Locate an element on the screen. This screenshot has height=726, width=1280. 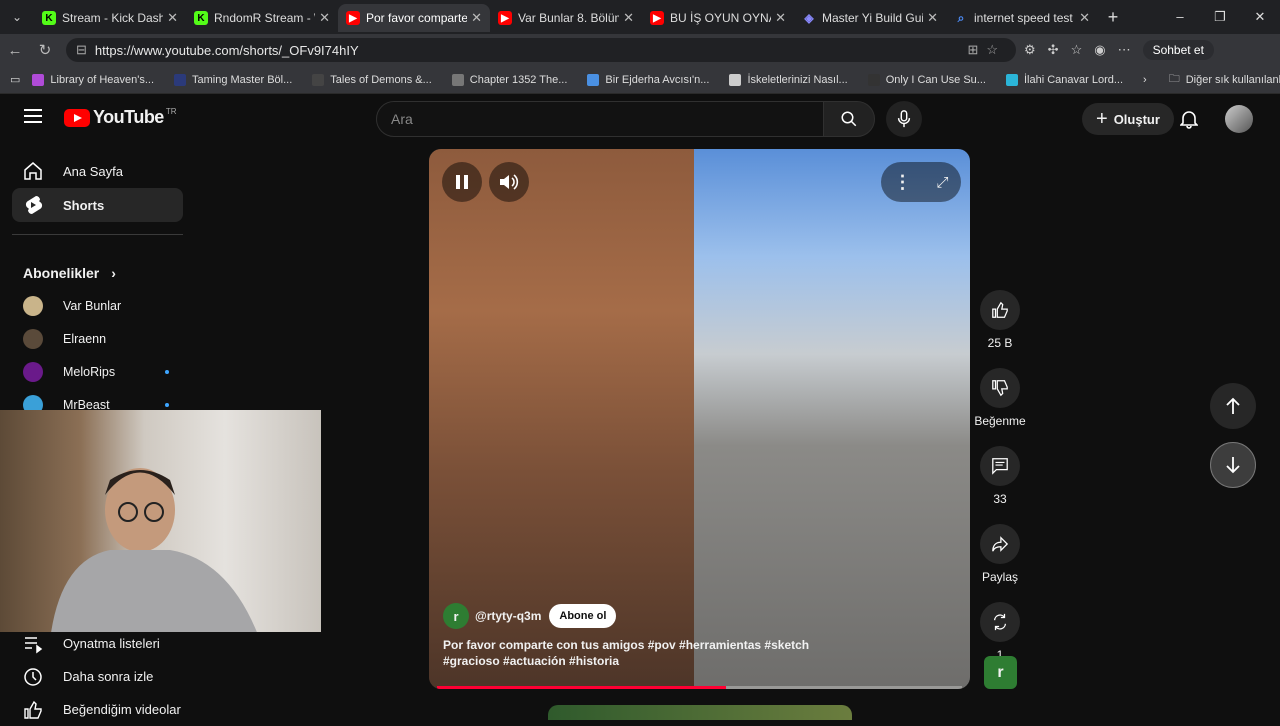
subscription-item: MeloRips is located at coordinates (97, 371).